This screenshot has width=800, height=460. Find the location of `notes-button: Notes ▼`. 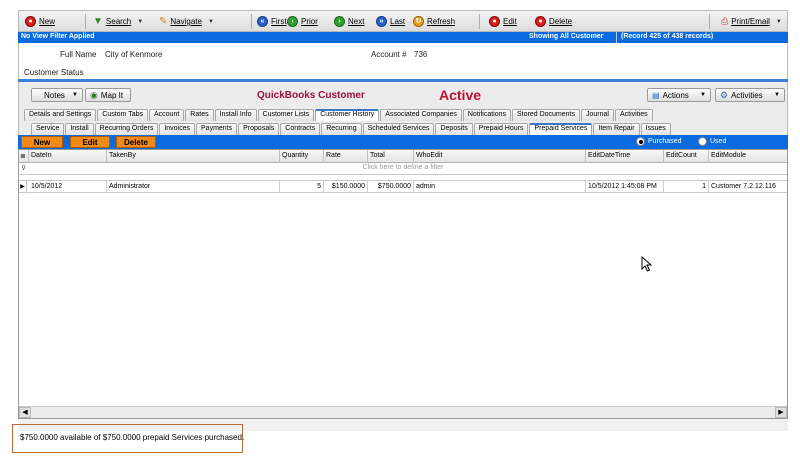

notes-button: Notes ▼ is located at coordinates (57, 95).